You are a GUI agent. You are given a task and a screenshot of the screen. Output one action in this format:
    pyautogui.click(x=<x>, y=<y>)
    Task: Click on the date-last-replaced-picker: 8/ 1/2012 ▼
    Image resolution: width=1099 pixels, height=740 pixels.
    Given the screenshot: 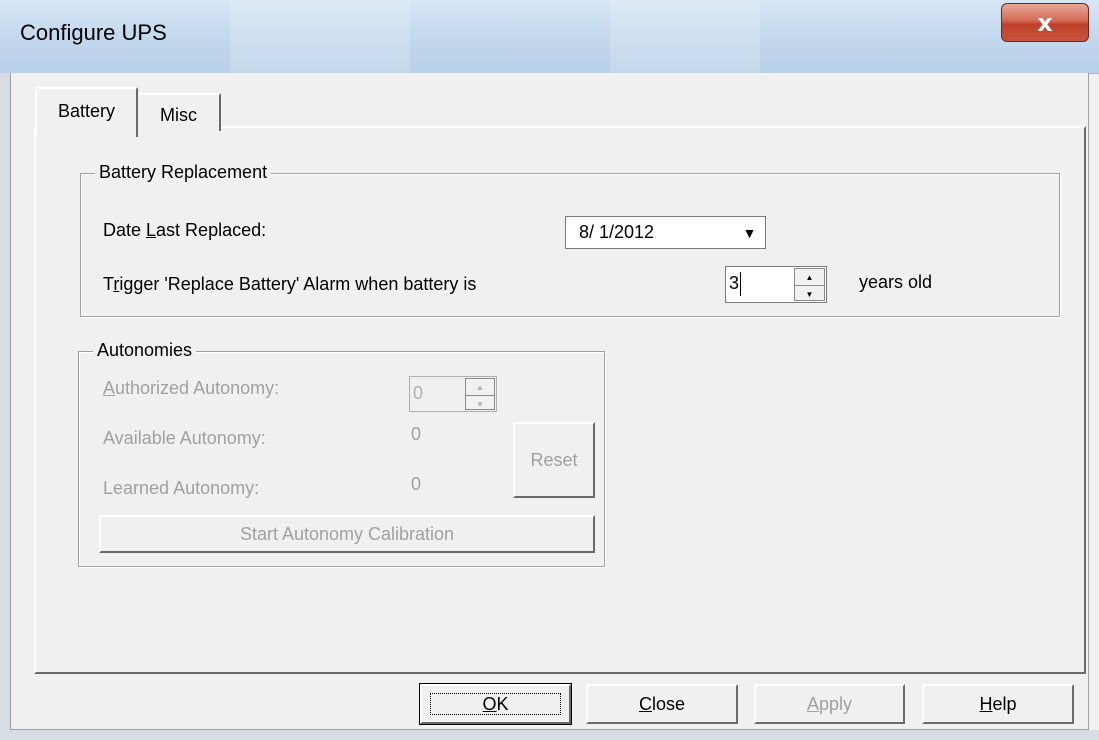 What is the action you would take?
    pyautogui.click(x=665, y=232)
    